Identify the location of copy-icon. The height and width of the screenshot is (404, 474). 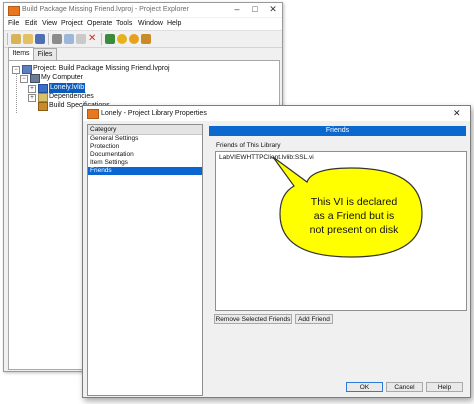
(69, 39).